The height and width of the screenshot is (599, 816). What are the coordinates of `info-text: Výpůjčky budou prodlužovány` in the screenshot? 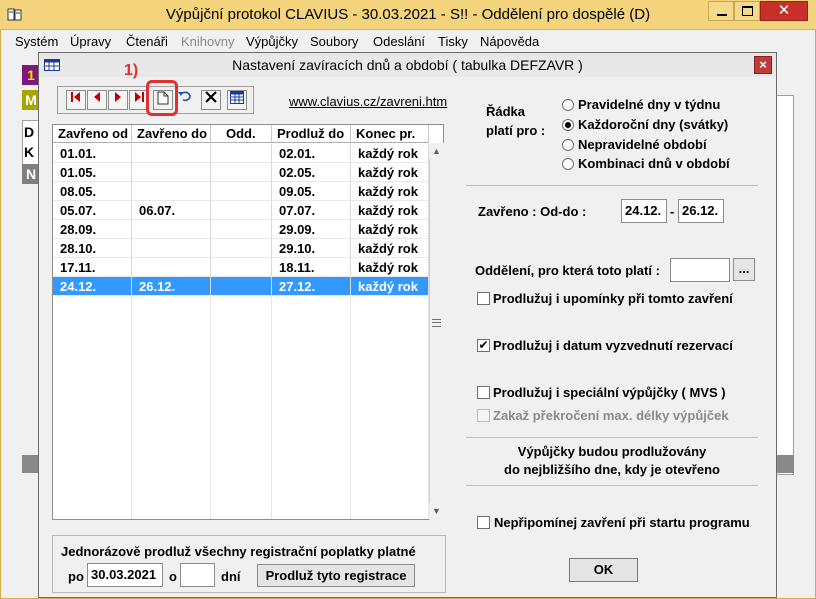 It's located at (612, 451).